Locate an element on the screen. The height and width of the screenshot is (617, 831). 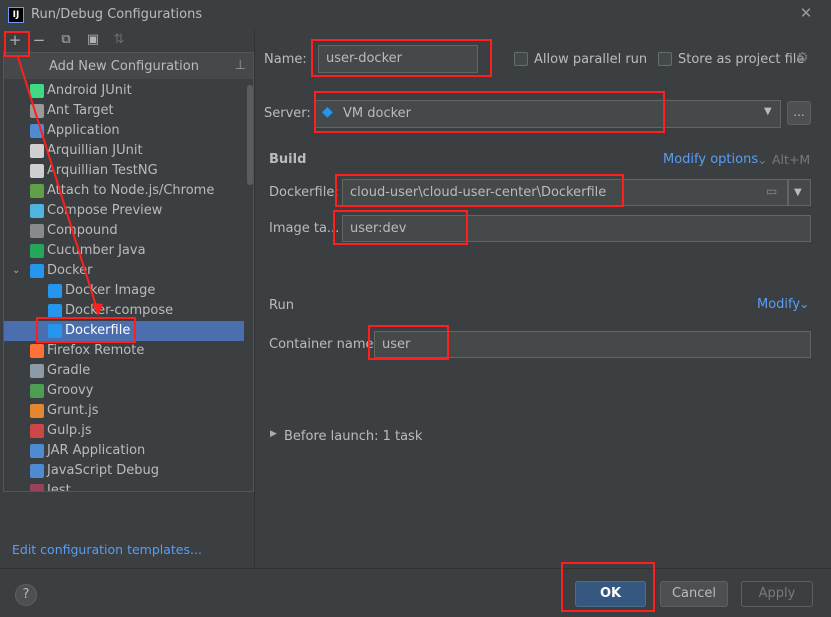
close-icon: ✕ is located at coordinates (806, 13).